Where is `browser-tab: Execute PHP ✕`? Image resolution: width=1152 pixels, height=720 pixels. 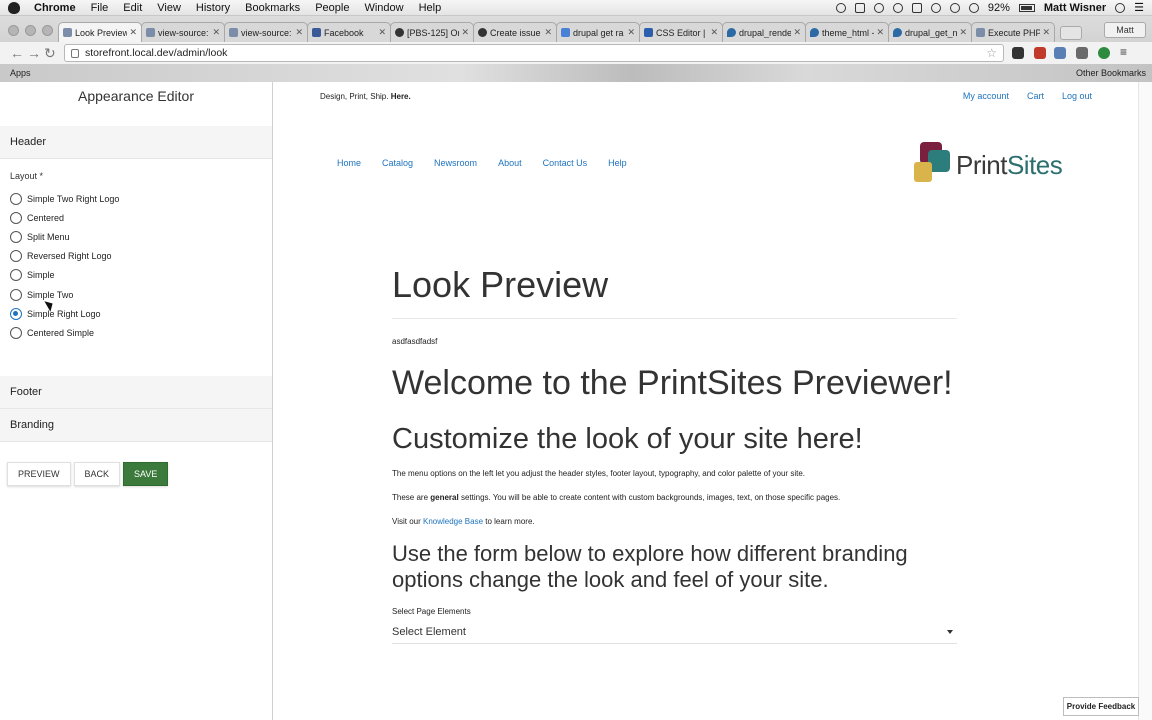 browser-tab: Execute PHP ✕ is located at coordinates (1013, 32).